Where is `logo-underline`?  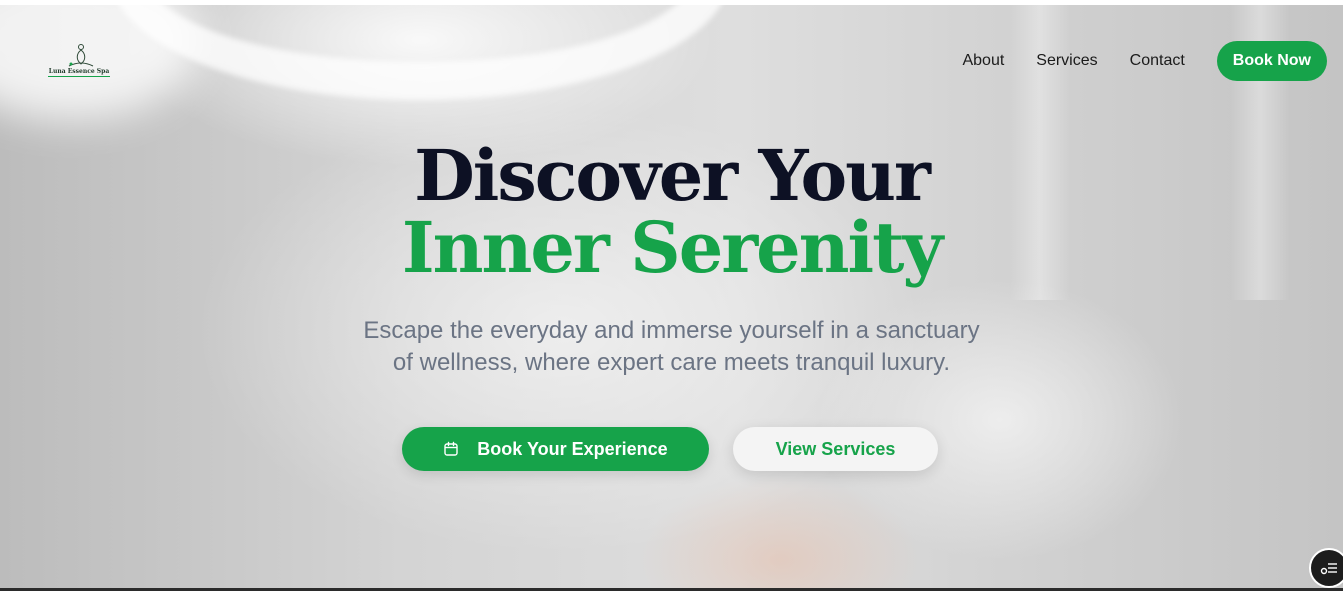
logo-underline is located at coordinates (79, 76).